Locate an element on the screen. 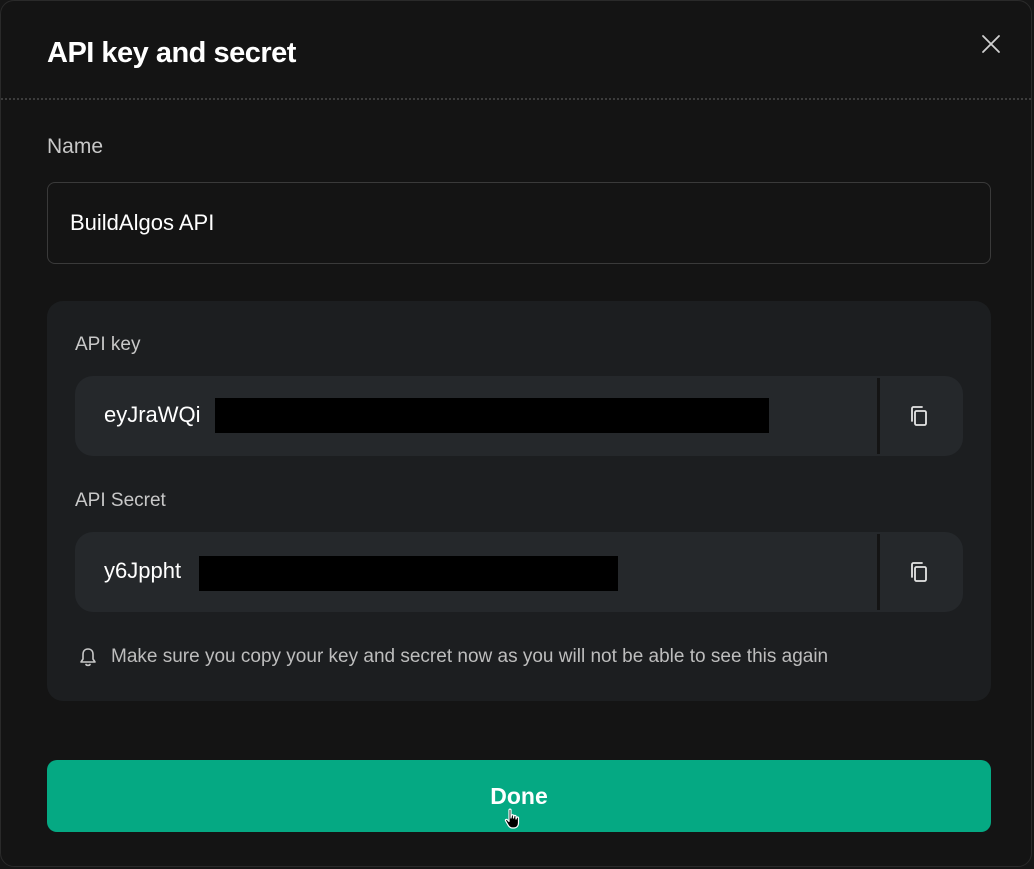 This screenshot has width=1034, height=869. name-input is located at coordinates (519, 223).